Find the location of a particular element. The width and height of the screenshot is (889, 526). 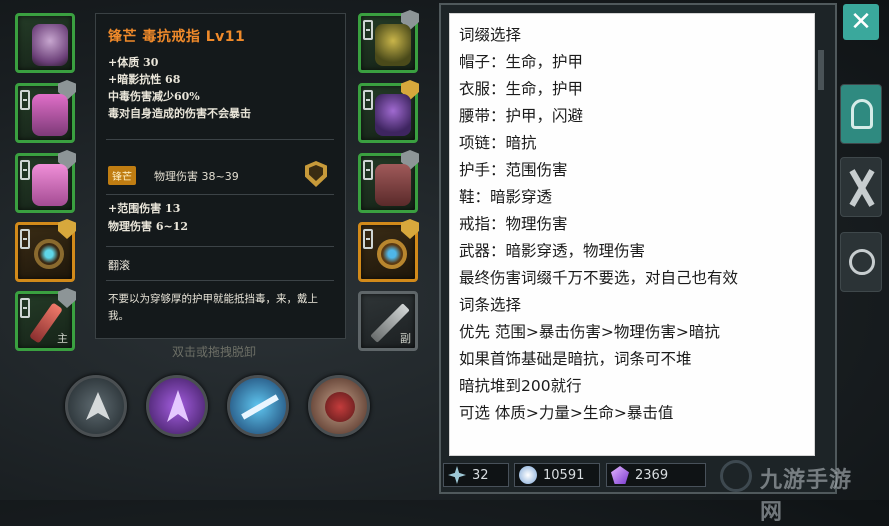

resource-gems: 10591 is located at coordinates (557, 475).